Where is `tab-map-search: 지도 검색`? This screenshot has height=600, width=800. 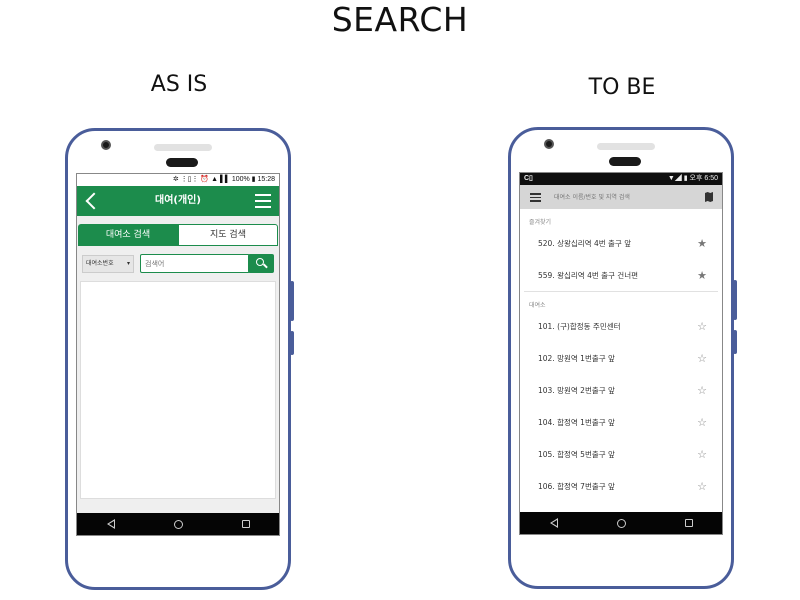 tab-map-search: 지도 검색 is located at coordinates (228, 235).